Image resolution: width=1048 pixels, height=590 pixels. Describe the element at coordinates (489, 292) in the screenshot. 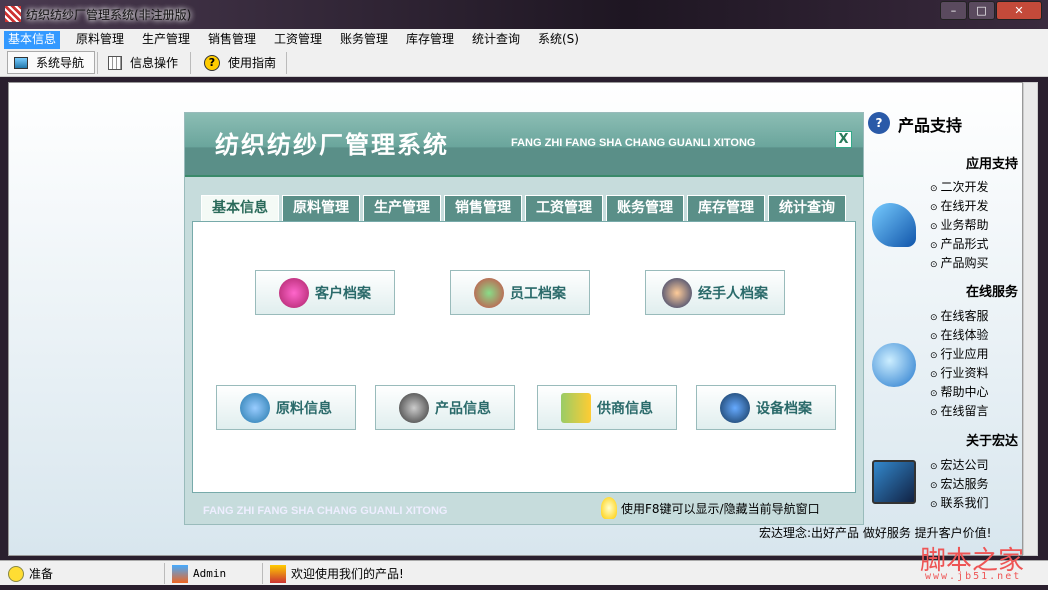

I see `employees-icon` at that location.